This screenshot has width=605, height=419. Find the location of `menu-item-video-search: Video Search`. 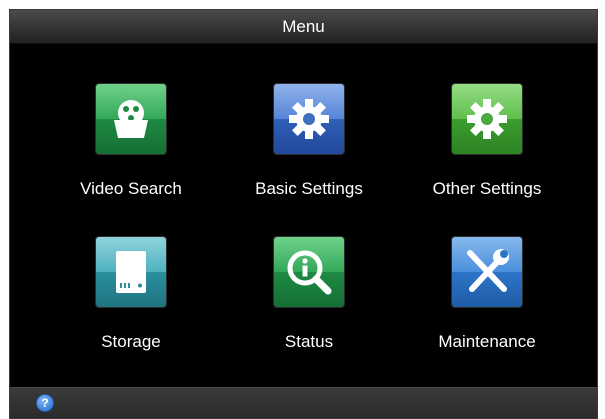

menu-item-video-search: Video Search is located at coordinates (131, 149).